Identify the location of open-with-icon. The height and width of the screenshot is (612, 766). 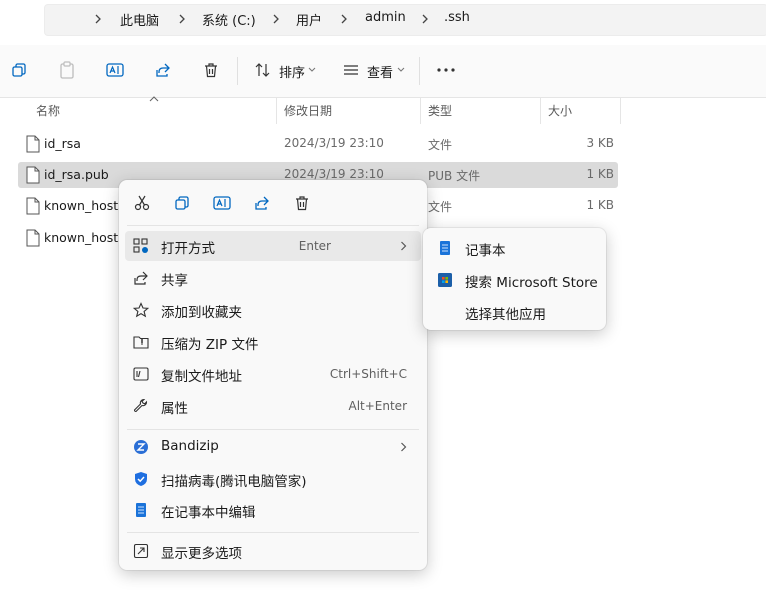
(141, 246).